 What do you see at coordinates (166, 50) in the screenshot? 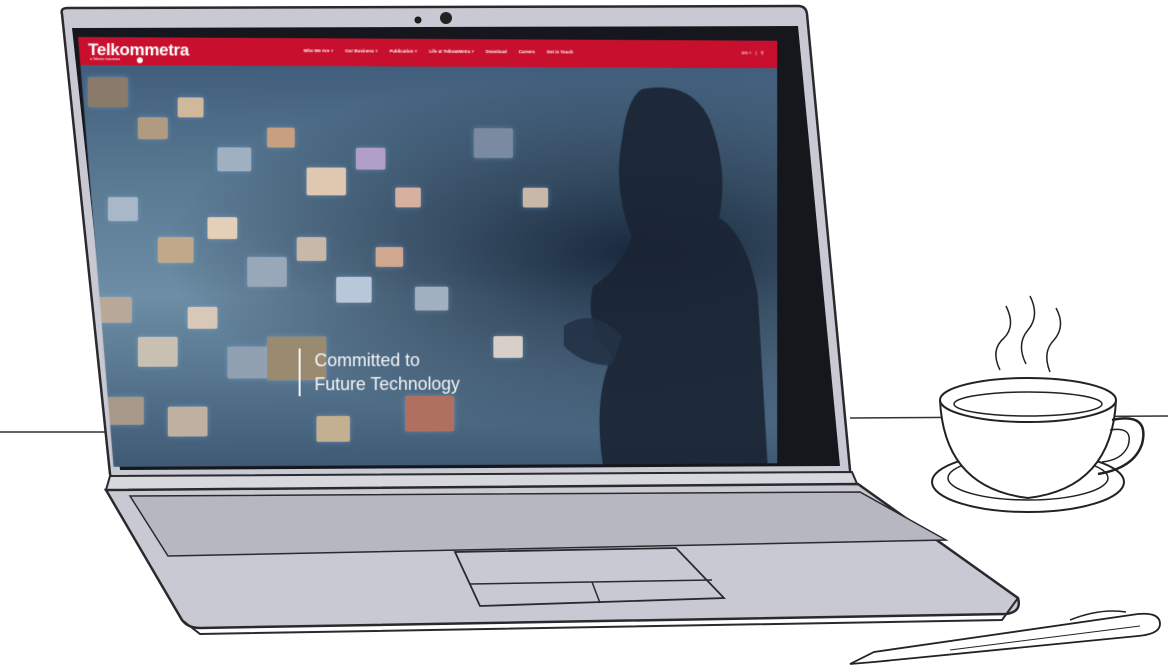
I see `brand-name-part2: metra` at bounding box center [166, 50].